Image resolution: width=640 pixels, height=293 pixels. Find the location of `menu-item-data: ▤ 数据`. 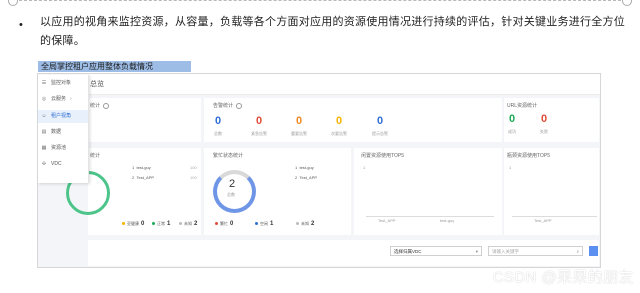

menu-item-data: ▤ 数据 is located at coordinates (63, 132).